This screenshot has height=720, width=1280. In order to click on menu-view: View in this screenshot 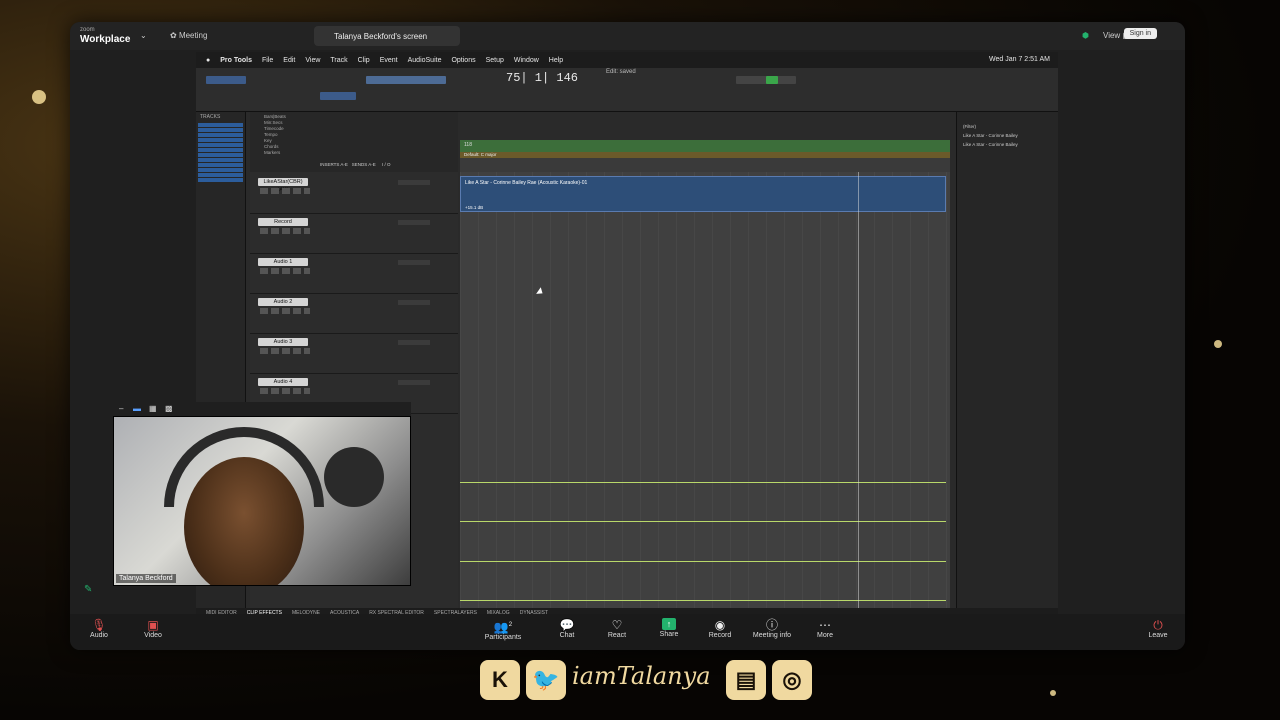, I will do `click(312, 60)`.